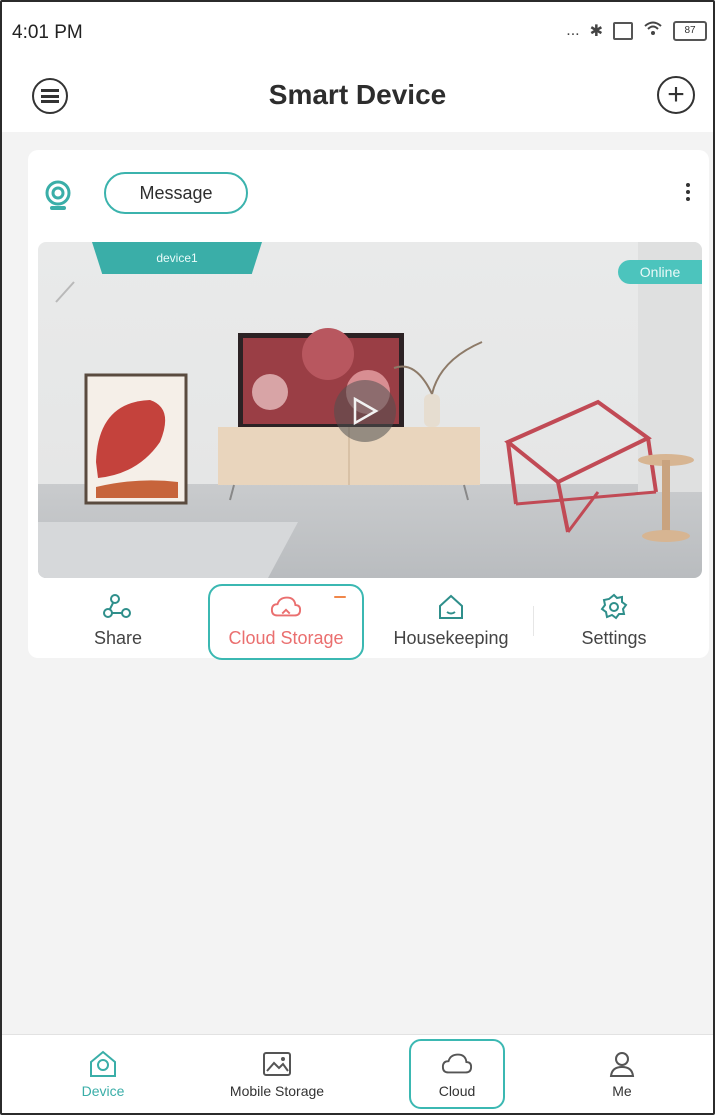  I want to click on more-options-icon, so click(688, 193).